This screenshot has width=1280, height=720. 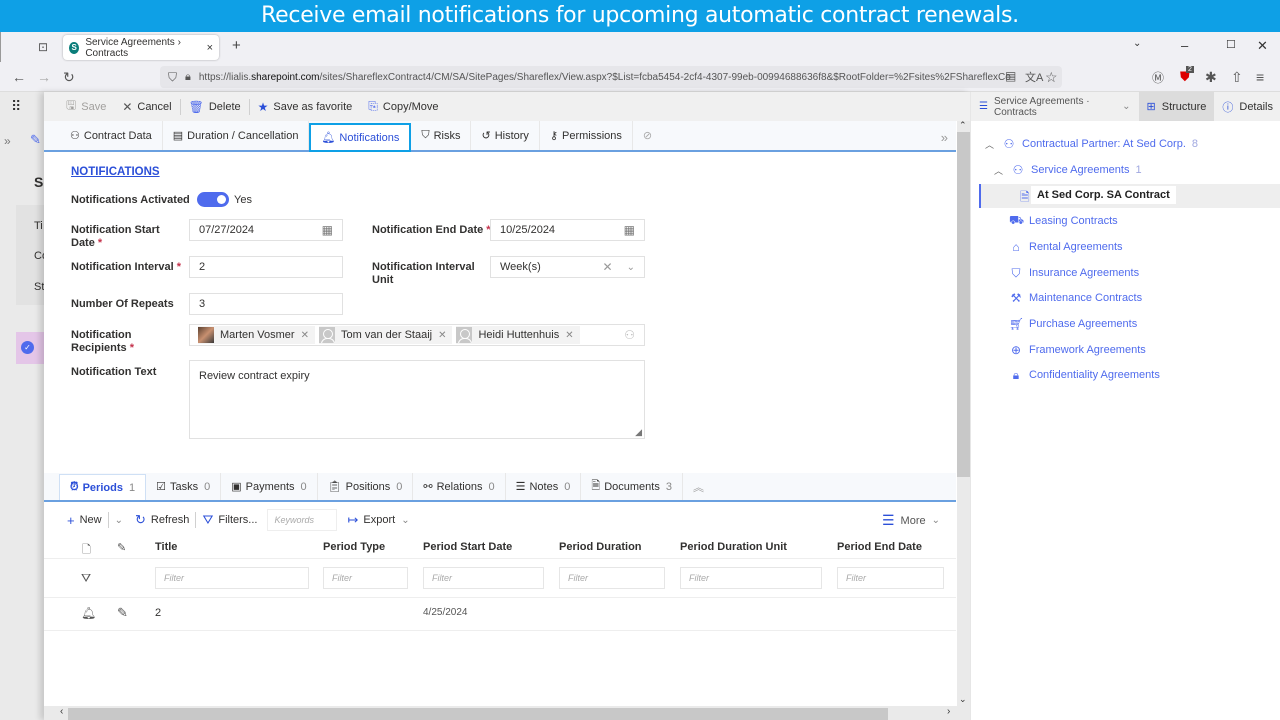 I want to click on close-window-icon: ✕, so click(x=1262, y=46).